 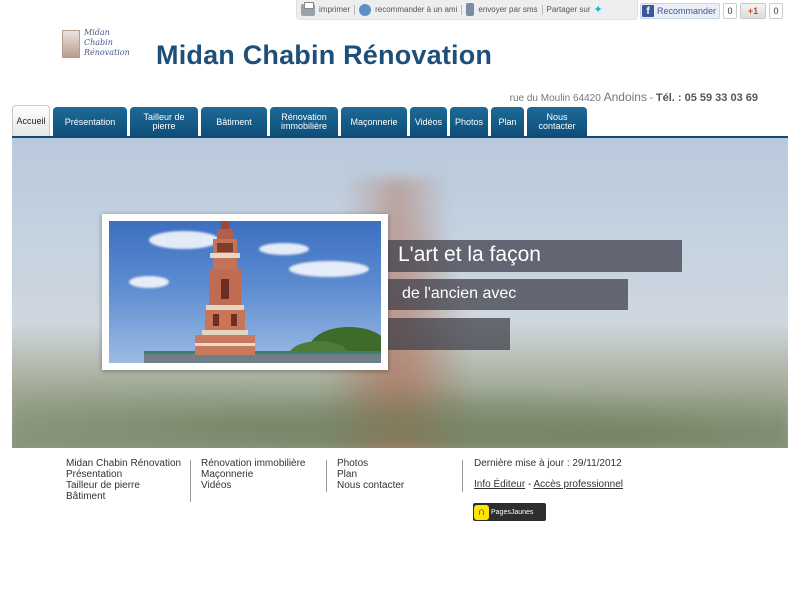 What do you see at coordinates (469, 122) in the screenshot?
I see `tab-photos: Photos` at bounding box center [469, 122].